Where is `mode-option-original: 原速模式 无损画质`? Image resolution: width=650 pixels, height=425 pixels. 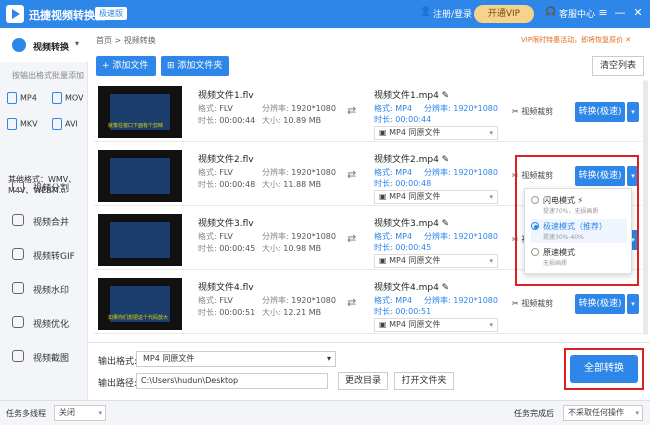 mode-option-original: 原速模式 无损画质 is located at coordinates (579, 257).